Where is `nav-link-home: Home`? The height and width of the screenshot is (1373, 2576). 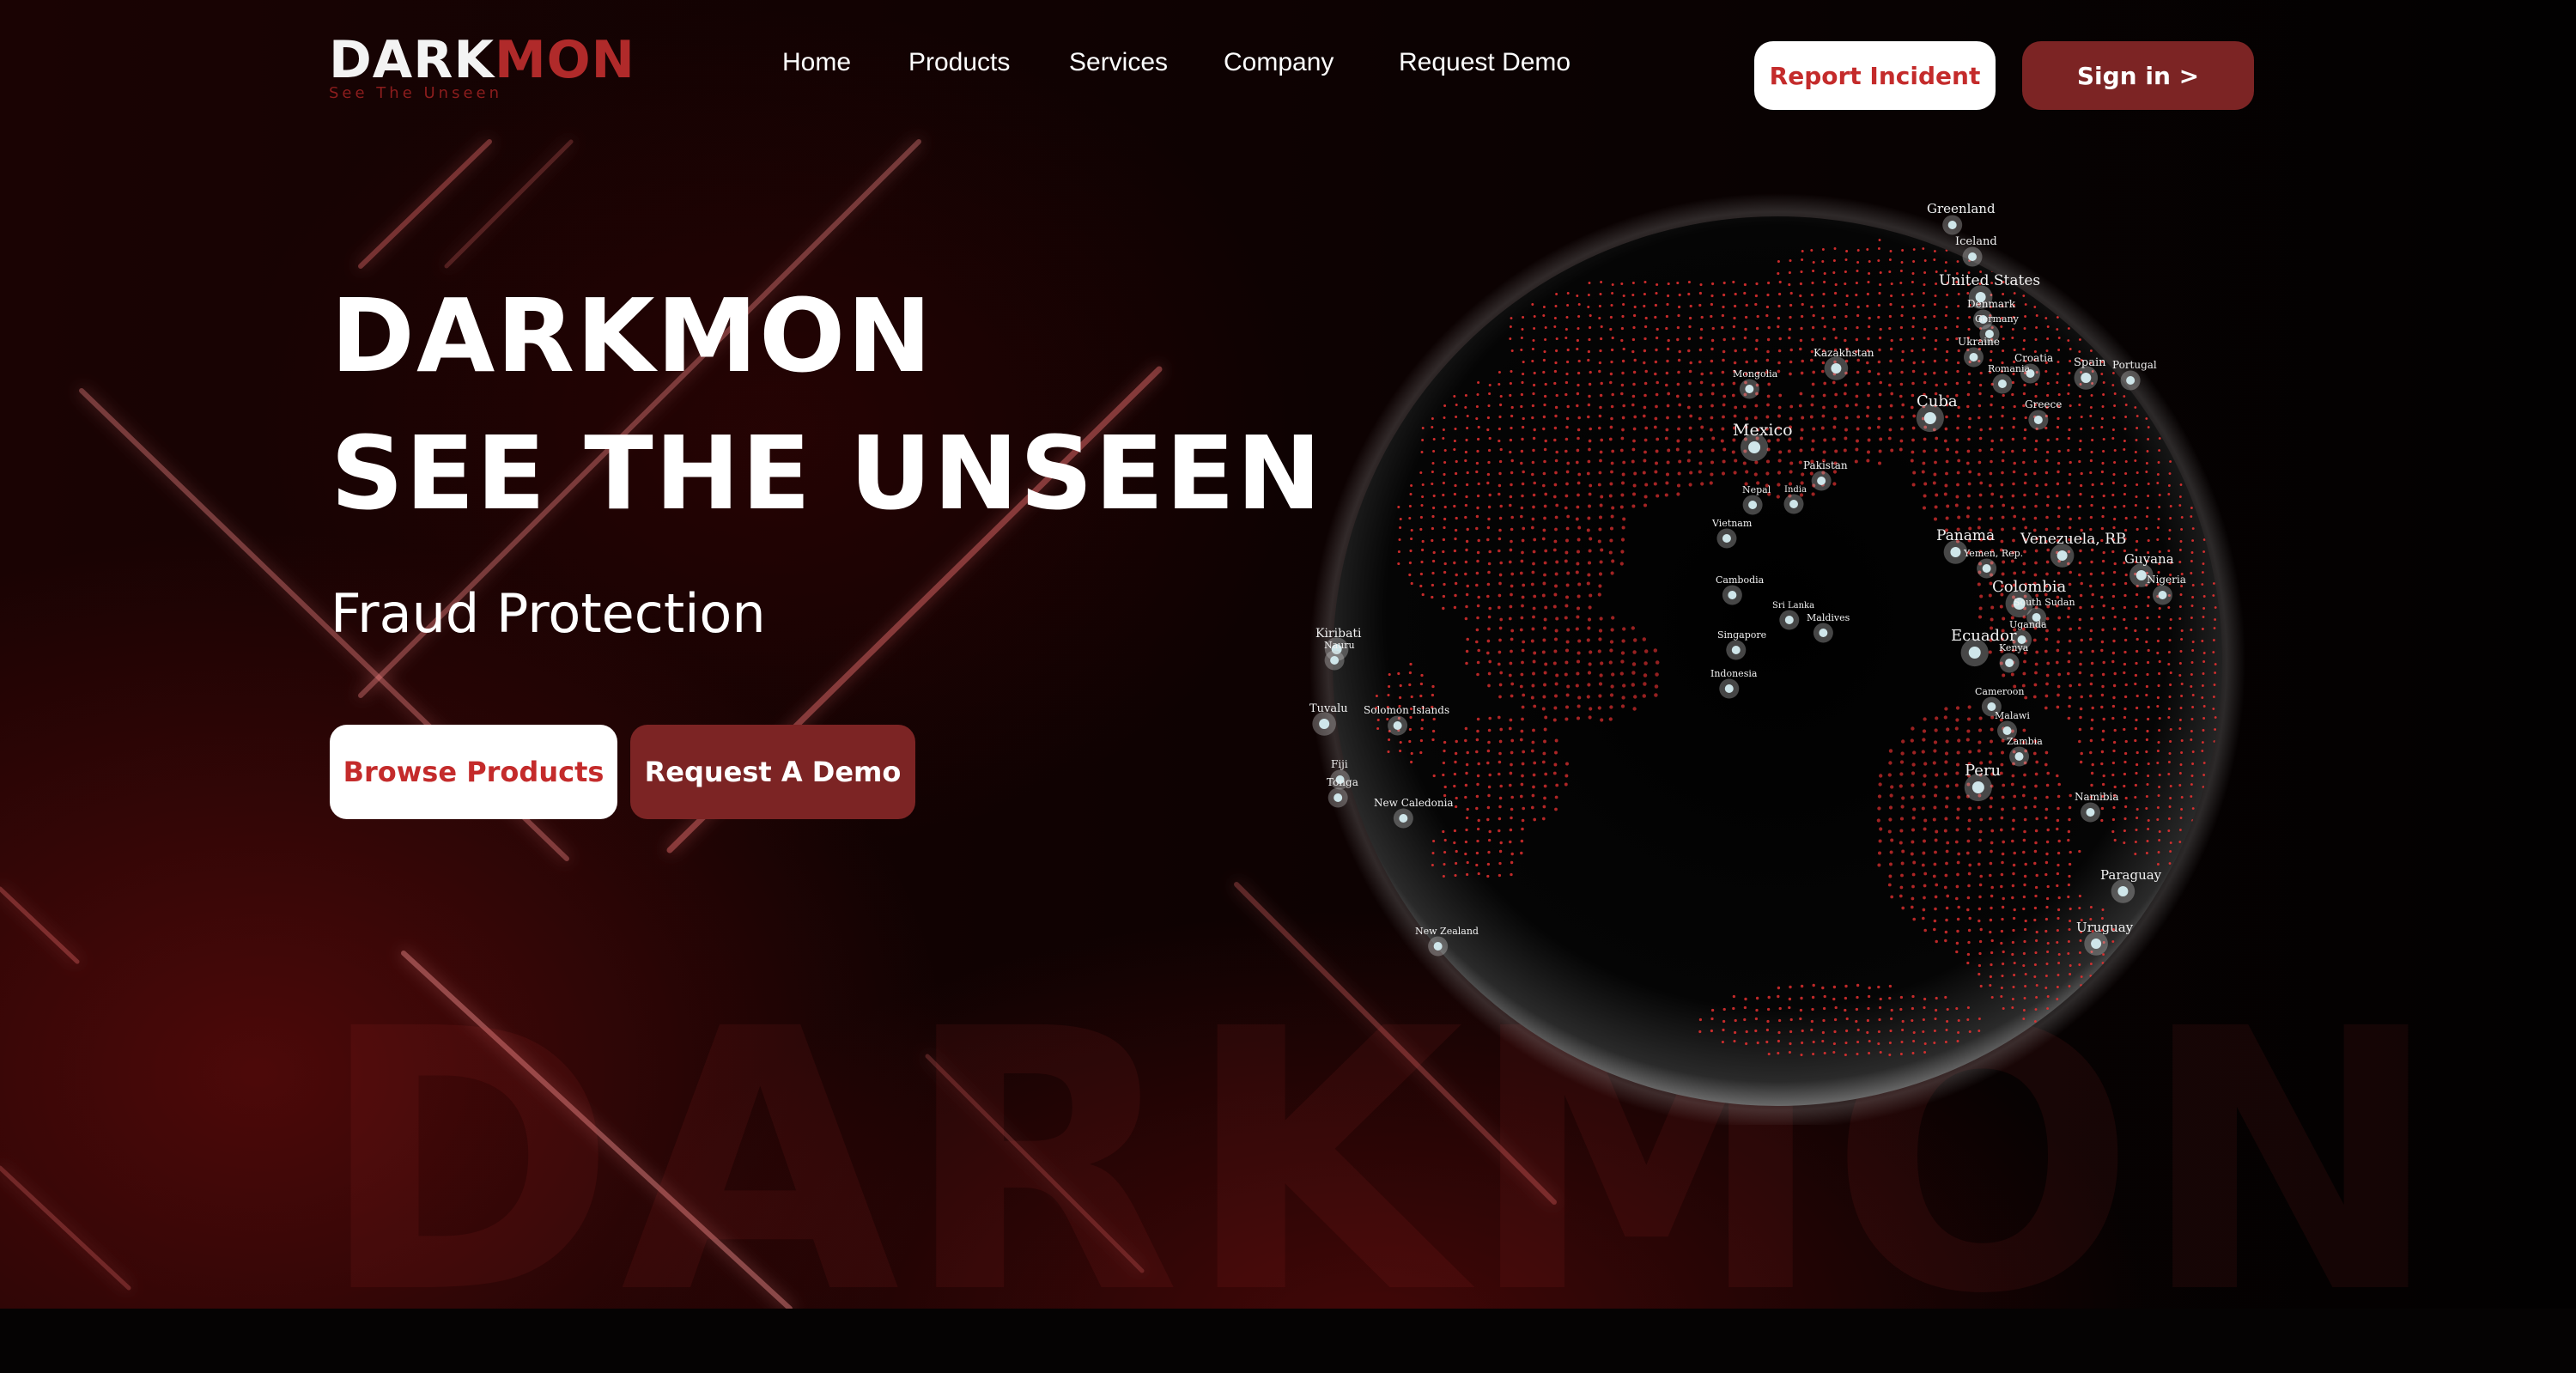
nav-link-home: Home is located at coordinates (817, 62).